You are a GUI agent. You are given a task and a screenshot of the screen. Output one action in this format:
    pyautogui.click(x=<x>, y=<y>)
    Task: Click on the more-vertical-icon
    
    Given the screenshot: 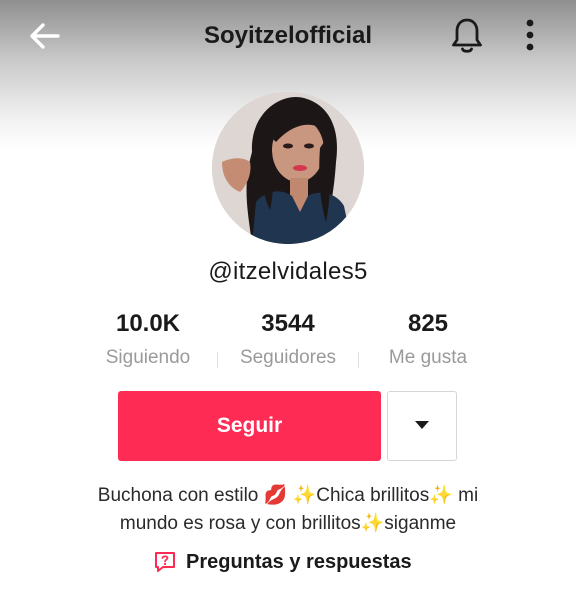 What is the action you would take?
    pyautogui.click(x=530, y=37)
    